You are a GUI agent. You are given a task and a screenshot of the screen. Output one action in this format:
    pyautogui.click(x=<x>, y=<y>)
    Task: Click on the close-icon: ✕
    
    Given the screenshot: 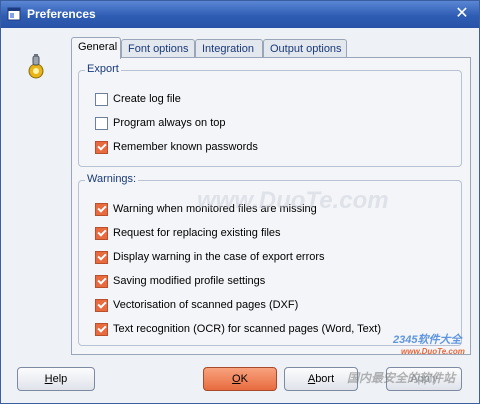 What is the action you would take?
    pyautogui.click(x=462, y=14)
    